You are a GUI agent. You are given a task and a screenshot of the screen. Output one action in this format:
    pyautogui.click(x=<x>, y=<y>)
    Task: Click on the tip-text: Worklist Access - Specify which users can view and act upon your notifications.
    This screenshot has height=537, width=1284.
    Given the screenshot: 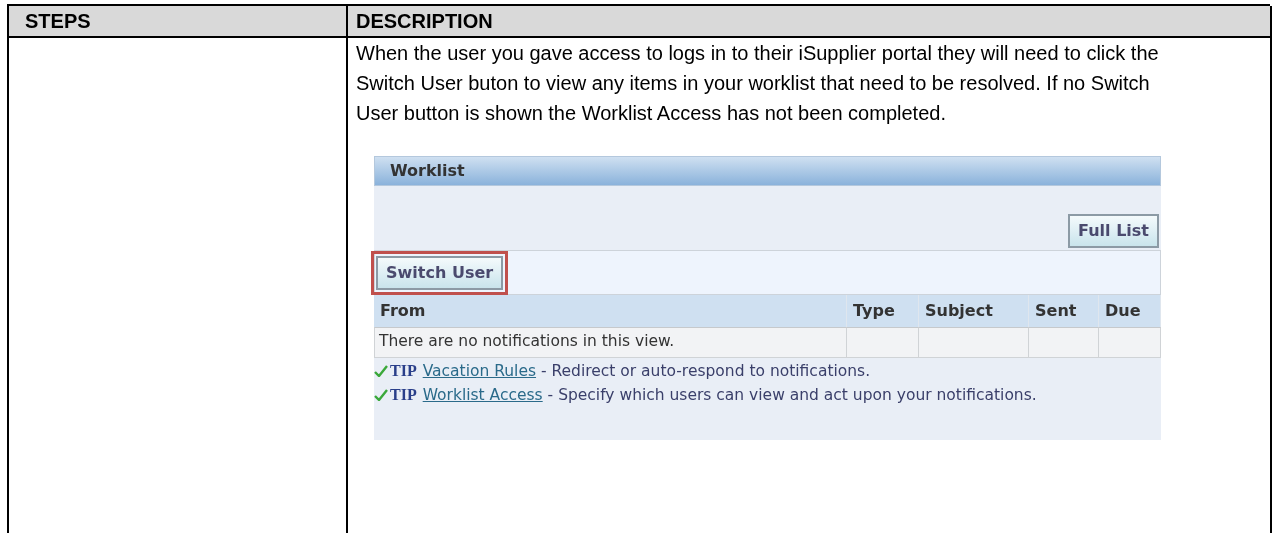 What is the action you would take?
    pyautogui.click(x=729, y=395)
    